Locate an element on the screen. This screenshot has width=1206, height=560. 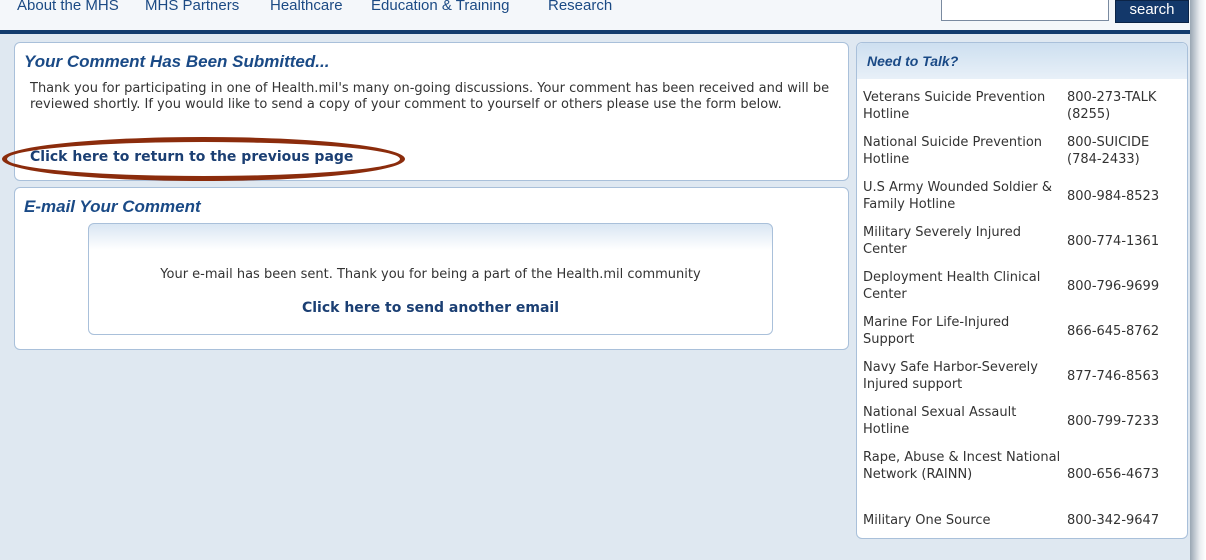
nav-mhs-partners: MHS Partners is located at coordinates (192, 7).